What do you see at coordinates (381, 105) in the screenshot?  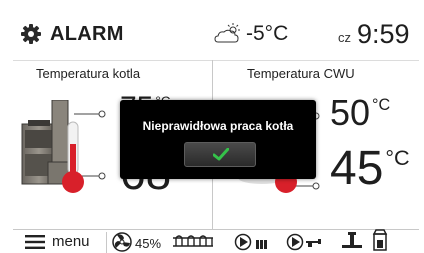 I see `hot-water-set-temperature-unit: °C` at bounding box center [381, 105].